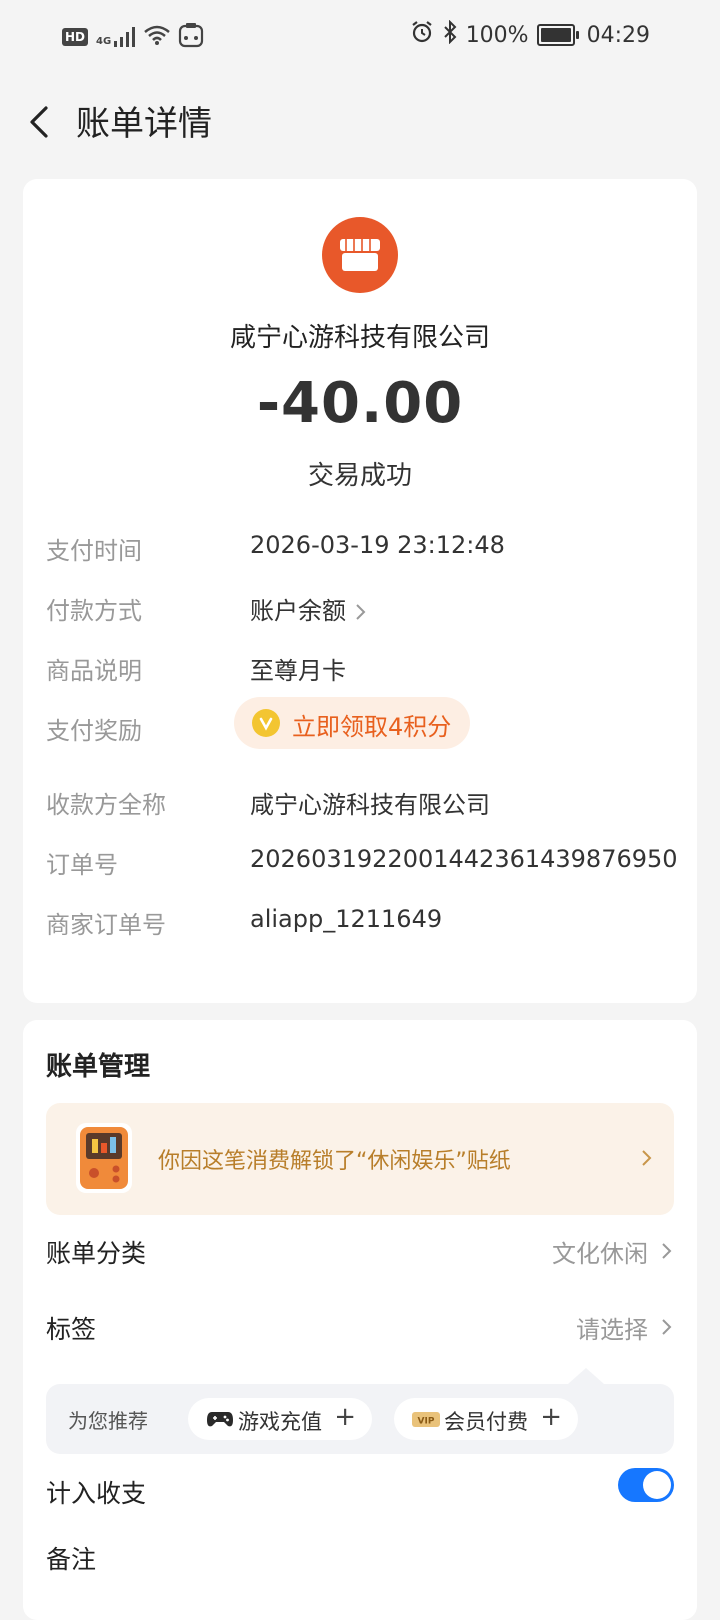 This screenshot has width=720, height=1620. I want to click on tag-recommendations: 为您推荐 游戏充值 + VIP 会员付费 +, so click(360, 1411).